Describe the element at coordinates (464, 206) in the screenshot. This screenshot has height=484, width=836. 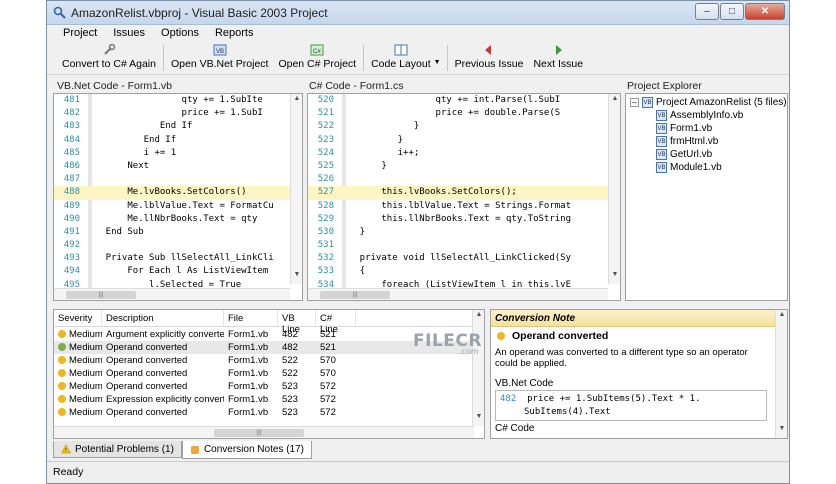
I see `code-line: 528 this.lblValue.Text = Strings.Format` at that location.